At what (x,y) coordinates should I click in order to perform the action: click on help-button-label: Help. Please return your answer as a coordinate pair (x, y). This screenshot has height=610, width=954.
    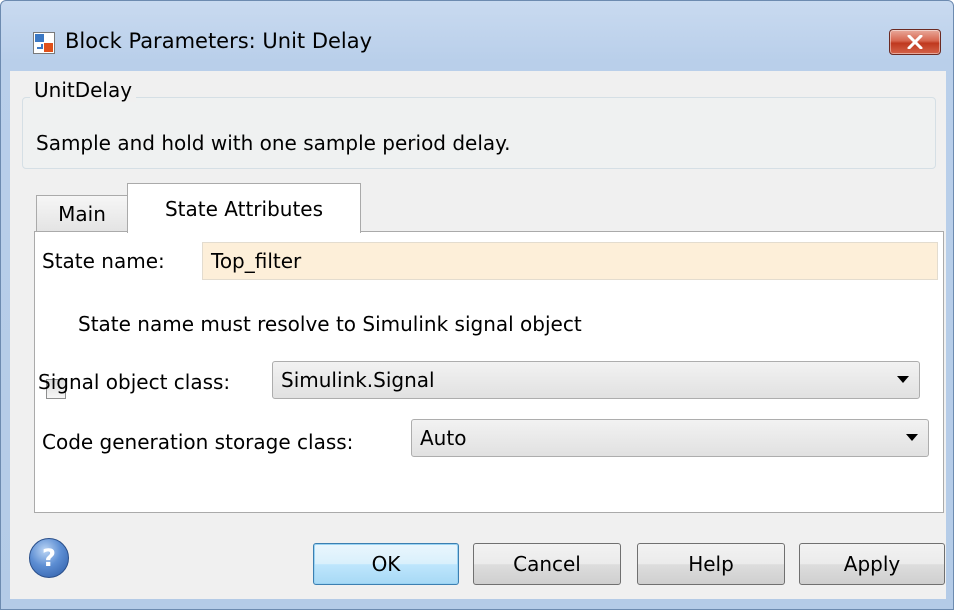
    Looking at the image, I should click on (711, 564).